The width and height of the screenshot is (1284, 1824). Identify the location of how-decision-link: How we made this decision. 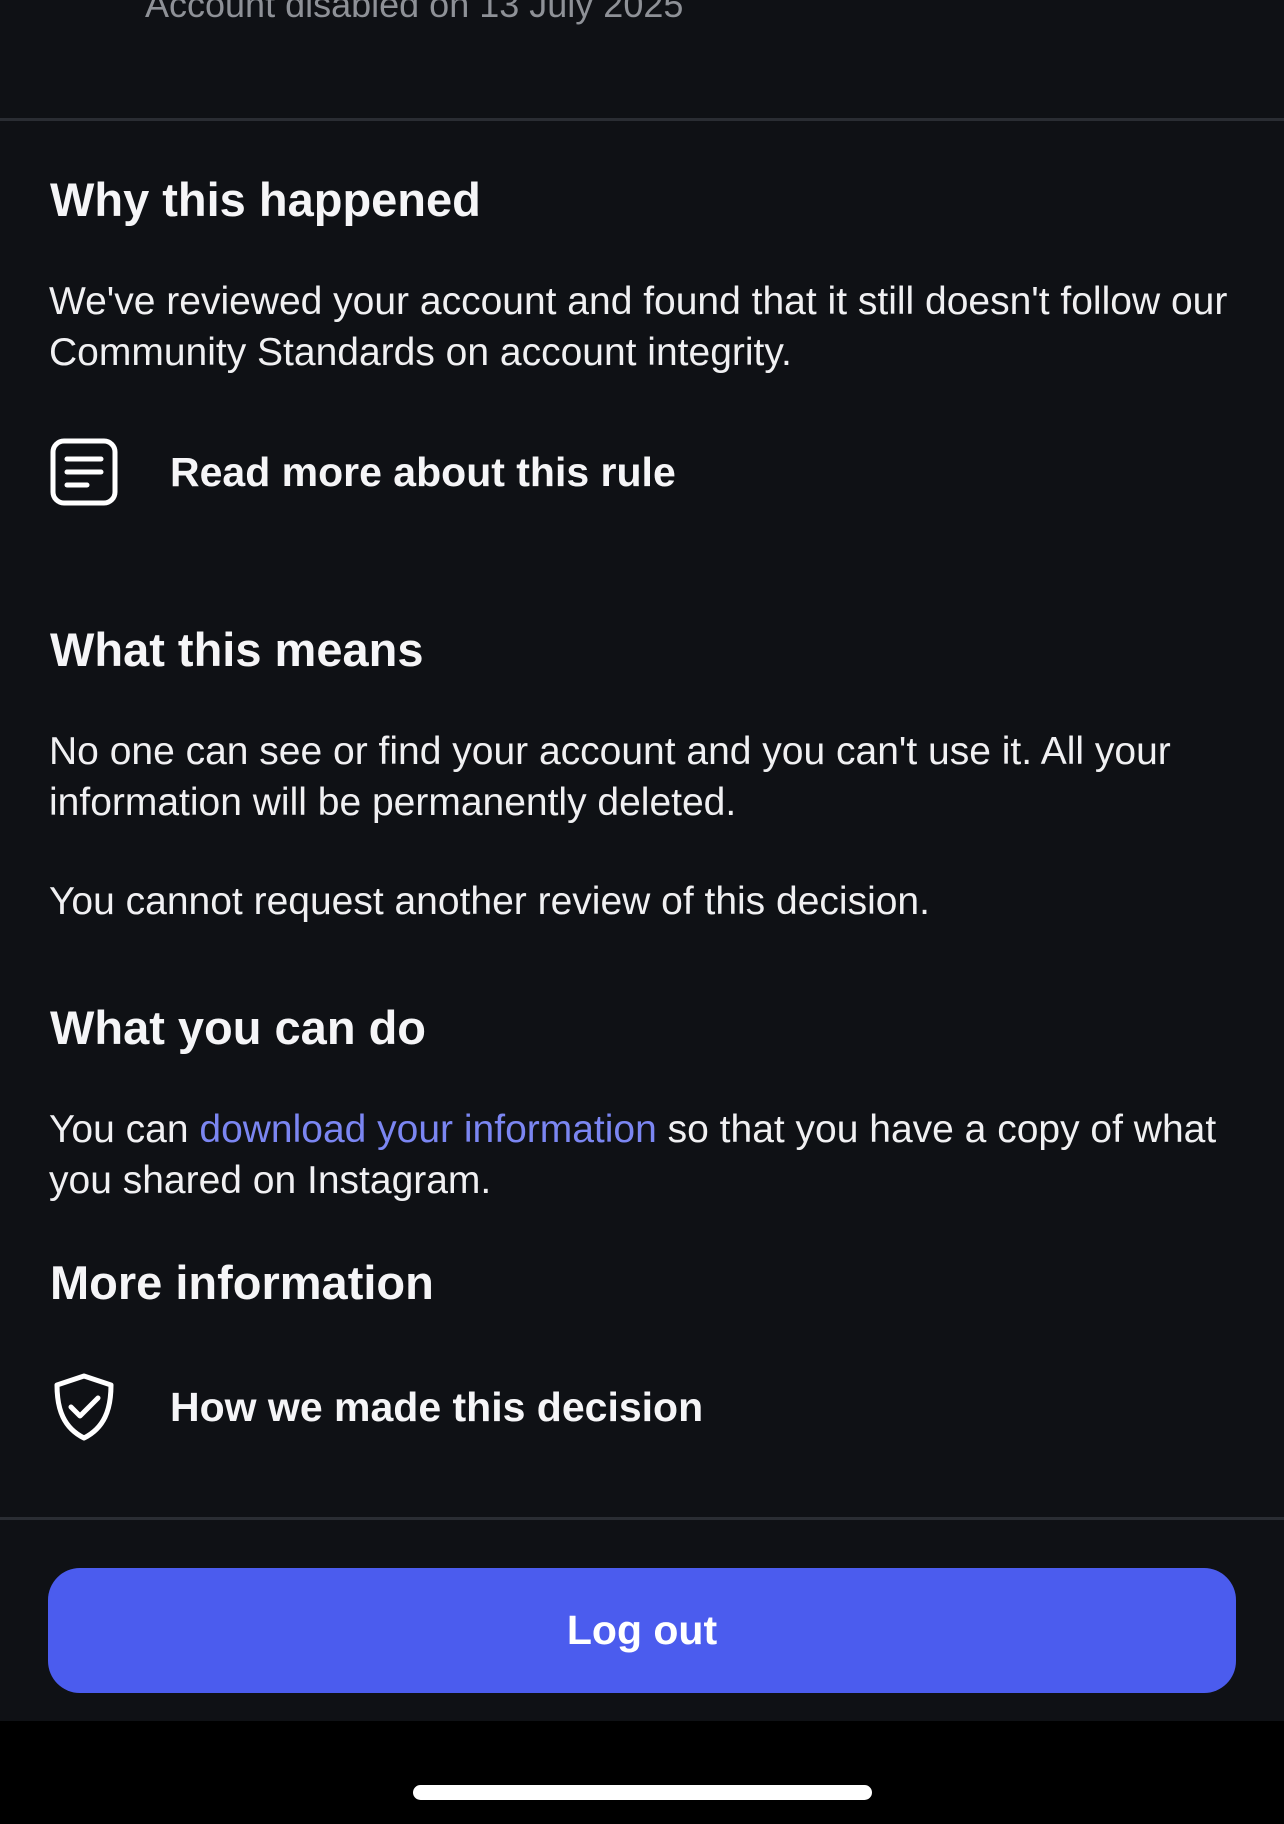
(640, 1407).